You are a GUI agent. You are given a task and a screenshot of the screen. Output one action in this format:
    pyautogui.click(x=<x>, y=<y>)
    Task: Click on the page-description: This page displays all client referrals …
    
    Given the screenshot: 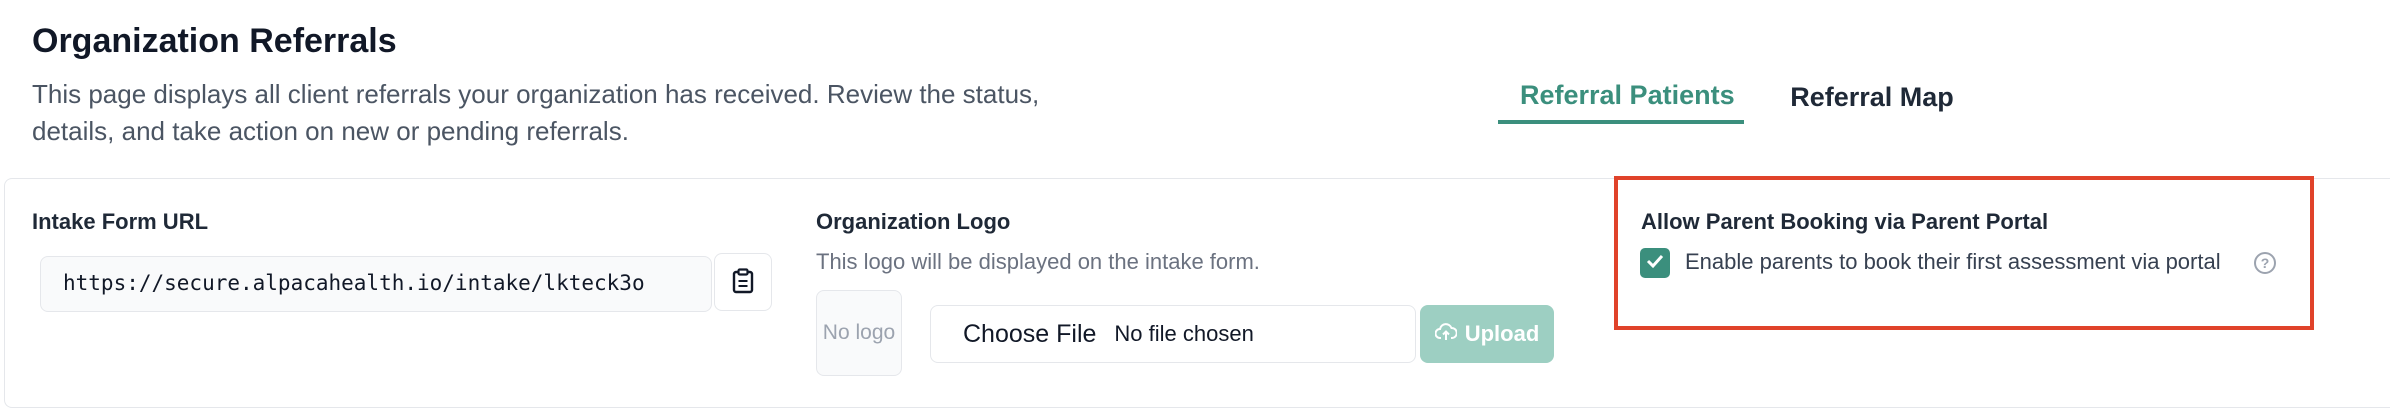 What is the action you would take?
    pyautogui.click(x=536, y=112)
    